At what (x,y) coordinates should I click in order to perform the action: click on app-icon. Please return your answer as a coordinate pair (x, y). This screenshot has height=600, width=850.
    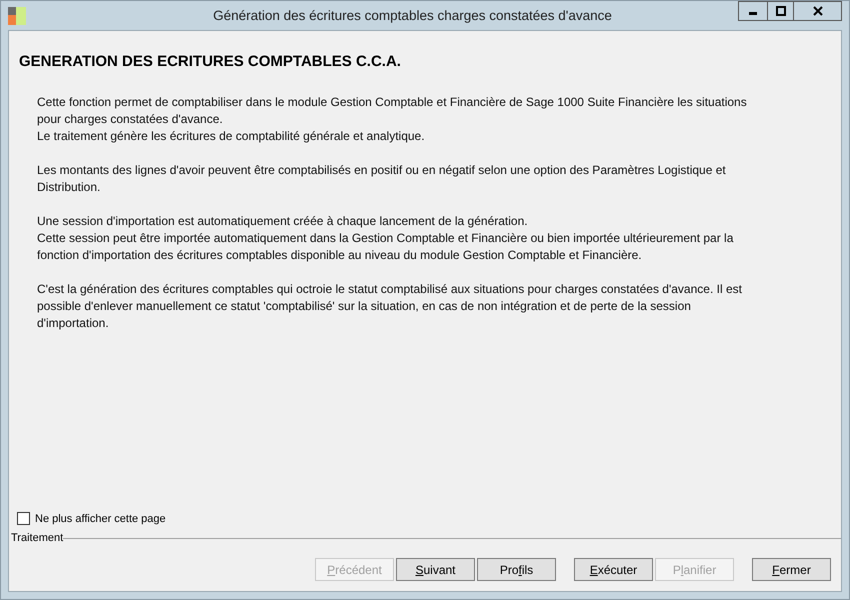
    Looking at the image, I should click on (17, 15).